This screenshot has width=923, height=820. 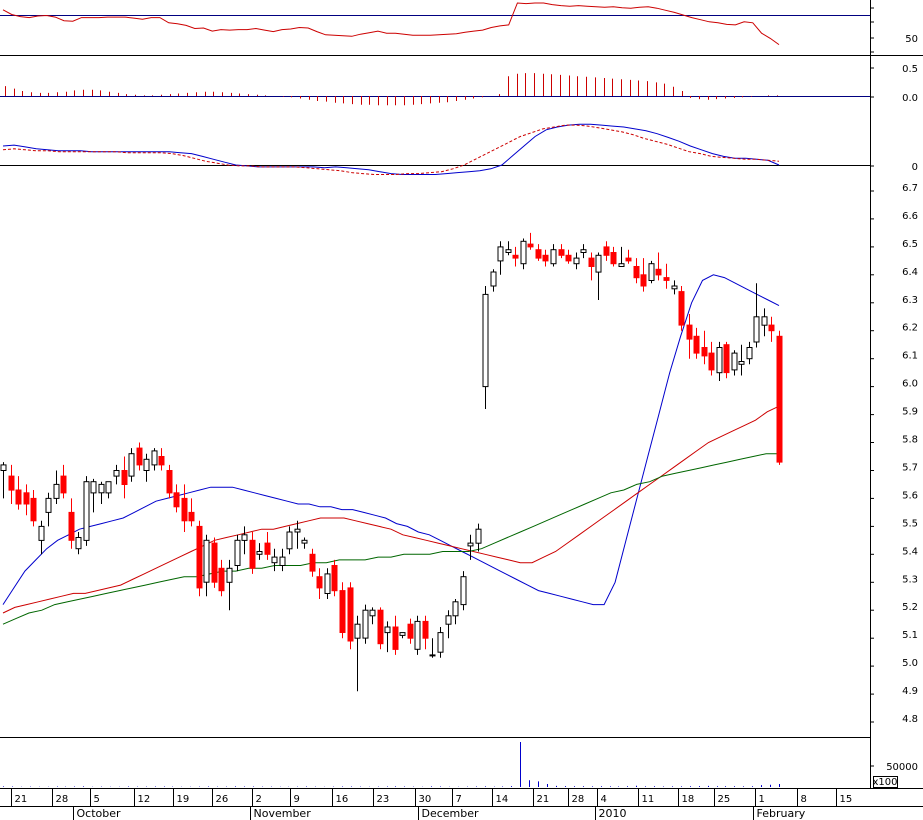 I want to click on x-tick-label: 8, so click(x=804, y=799).